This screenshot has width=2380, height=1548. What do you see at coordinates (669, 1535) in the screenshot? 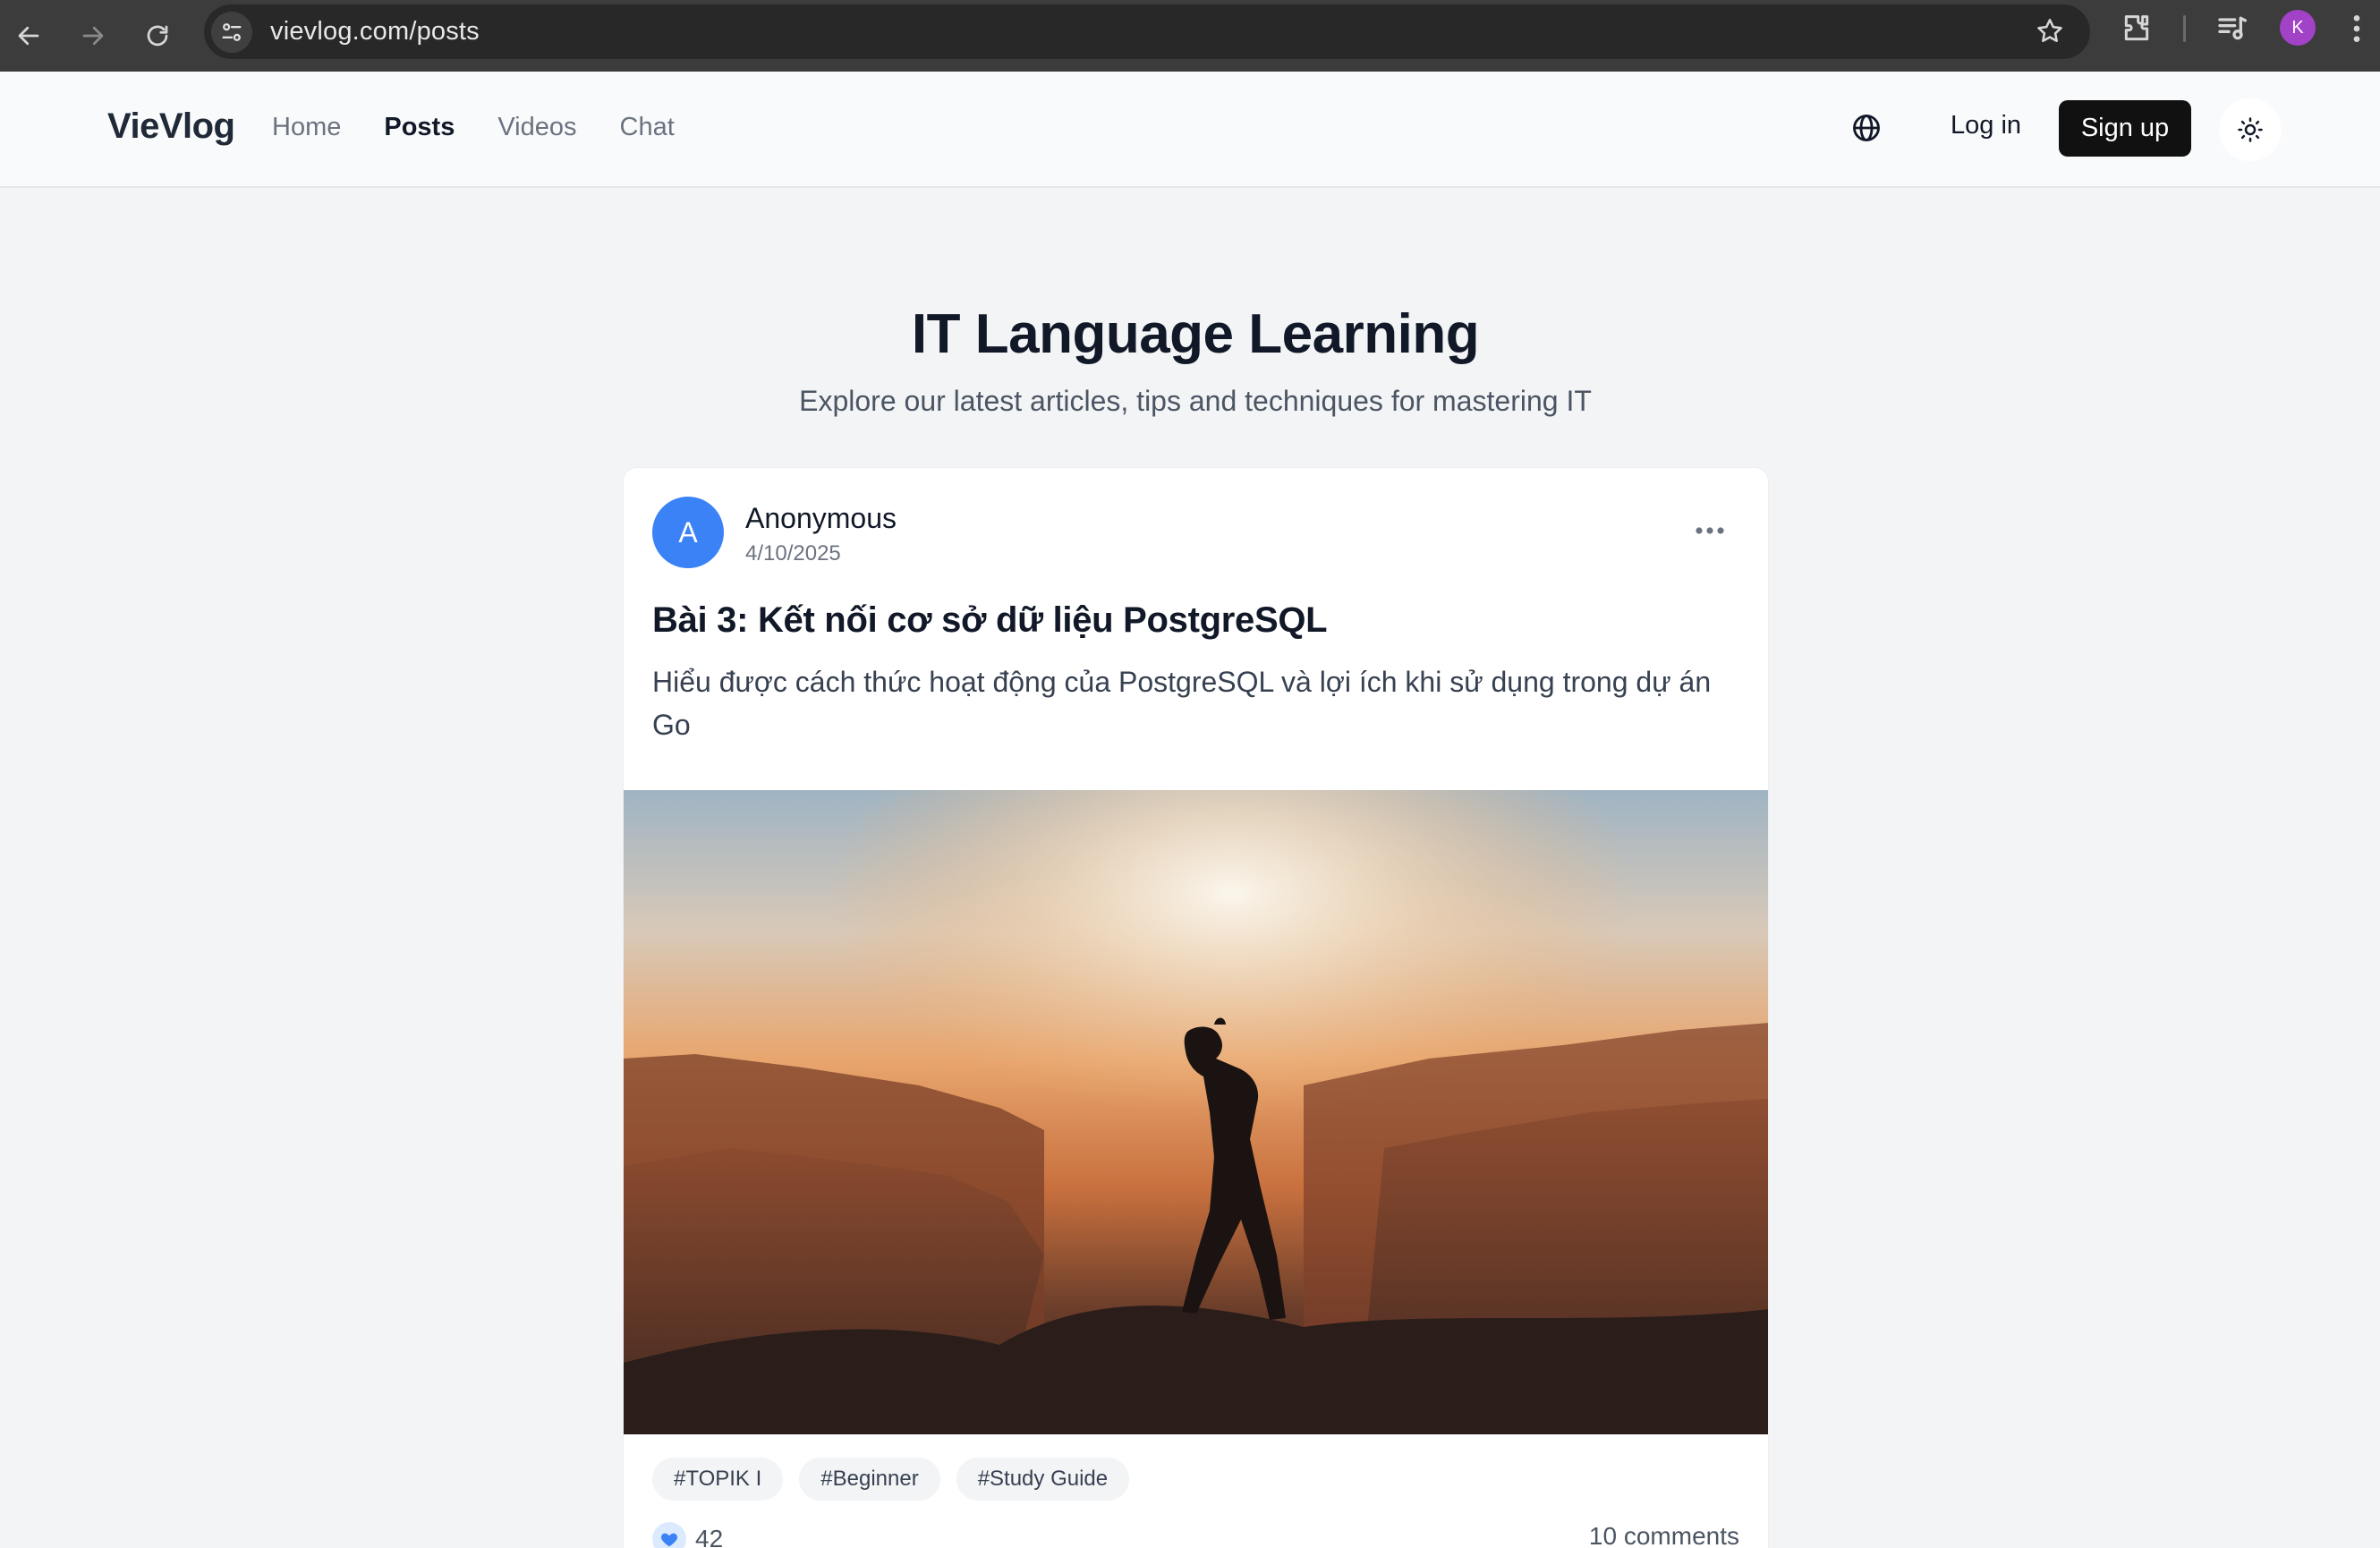
I see `heart-icon` at bounding box center [669, 1535].